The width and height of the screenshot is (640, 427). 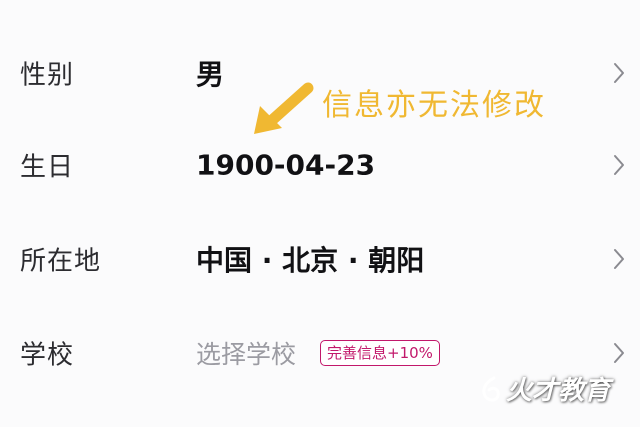 I want to click on location-label: 所在地, so click(x=61, y=261).